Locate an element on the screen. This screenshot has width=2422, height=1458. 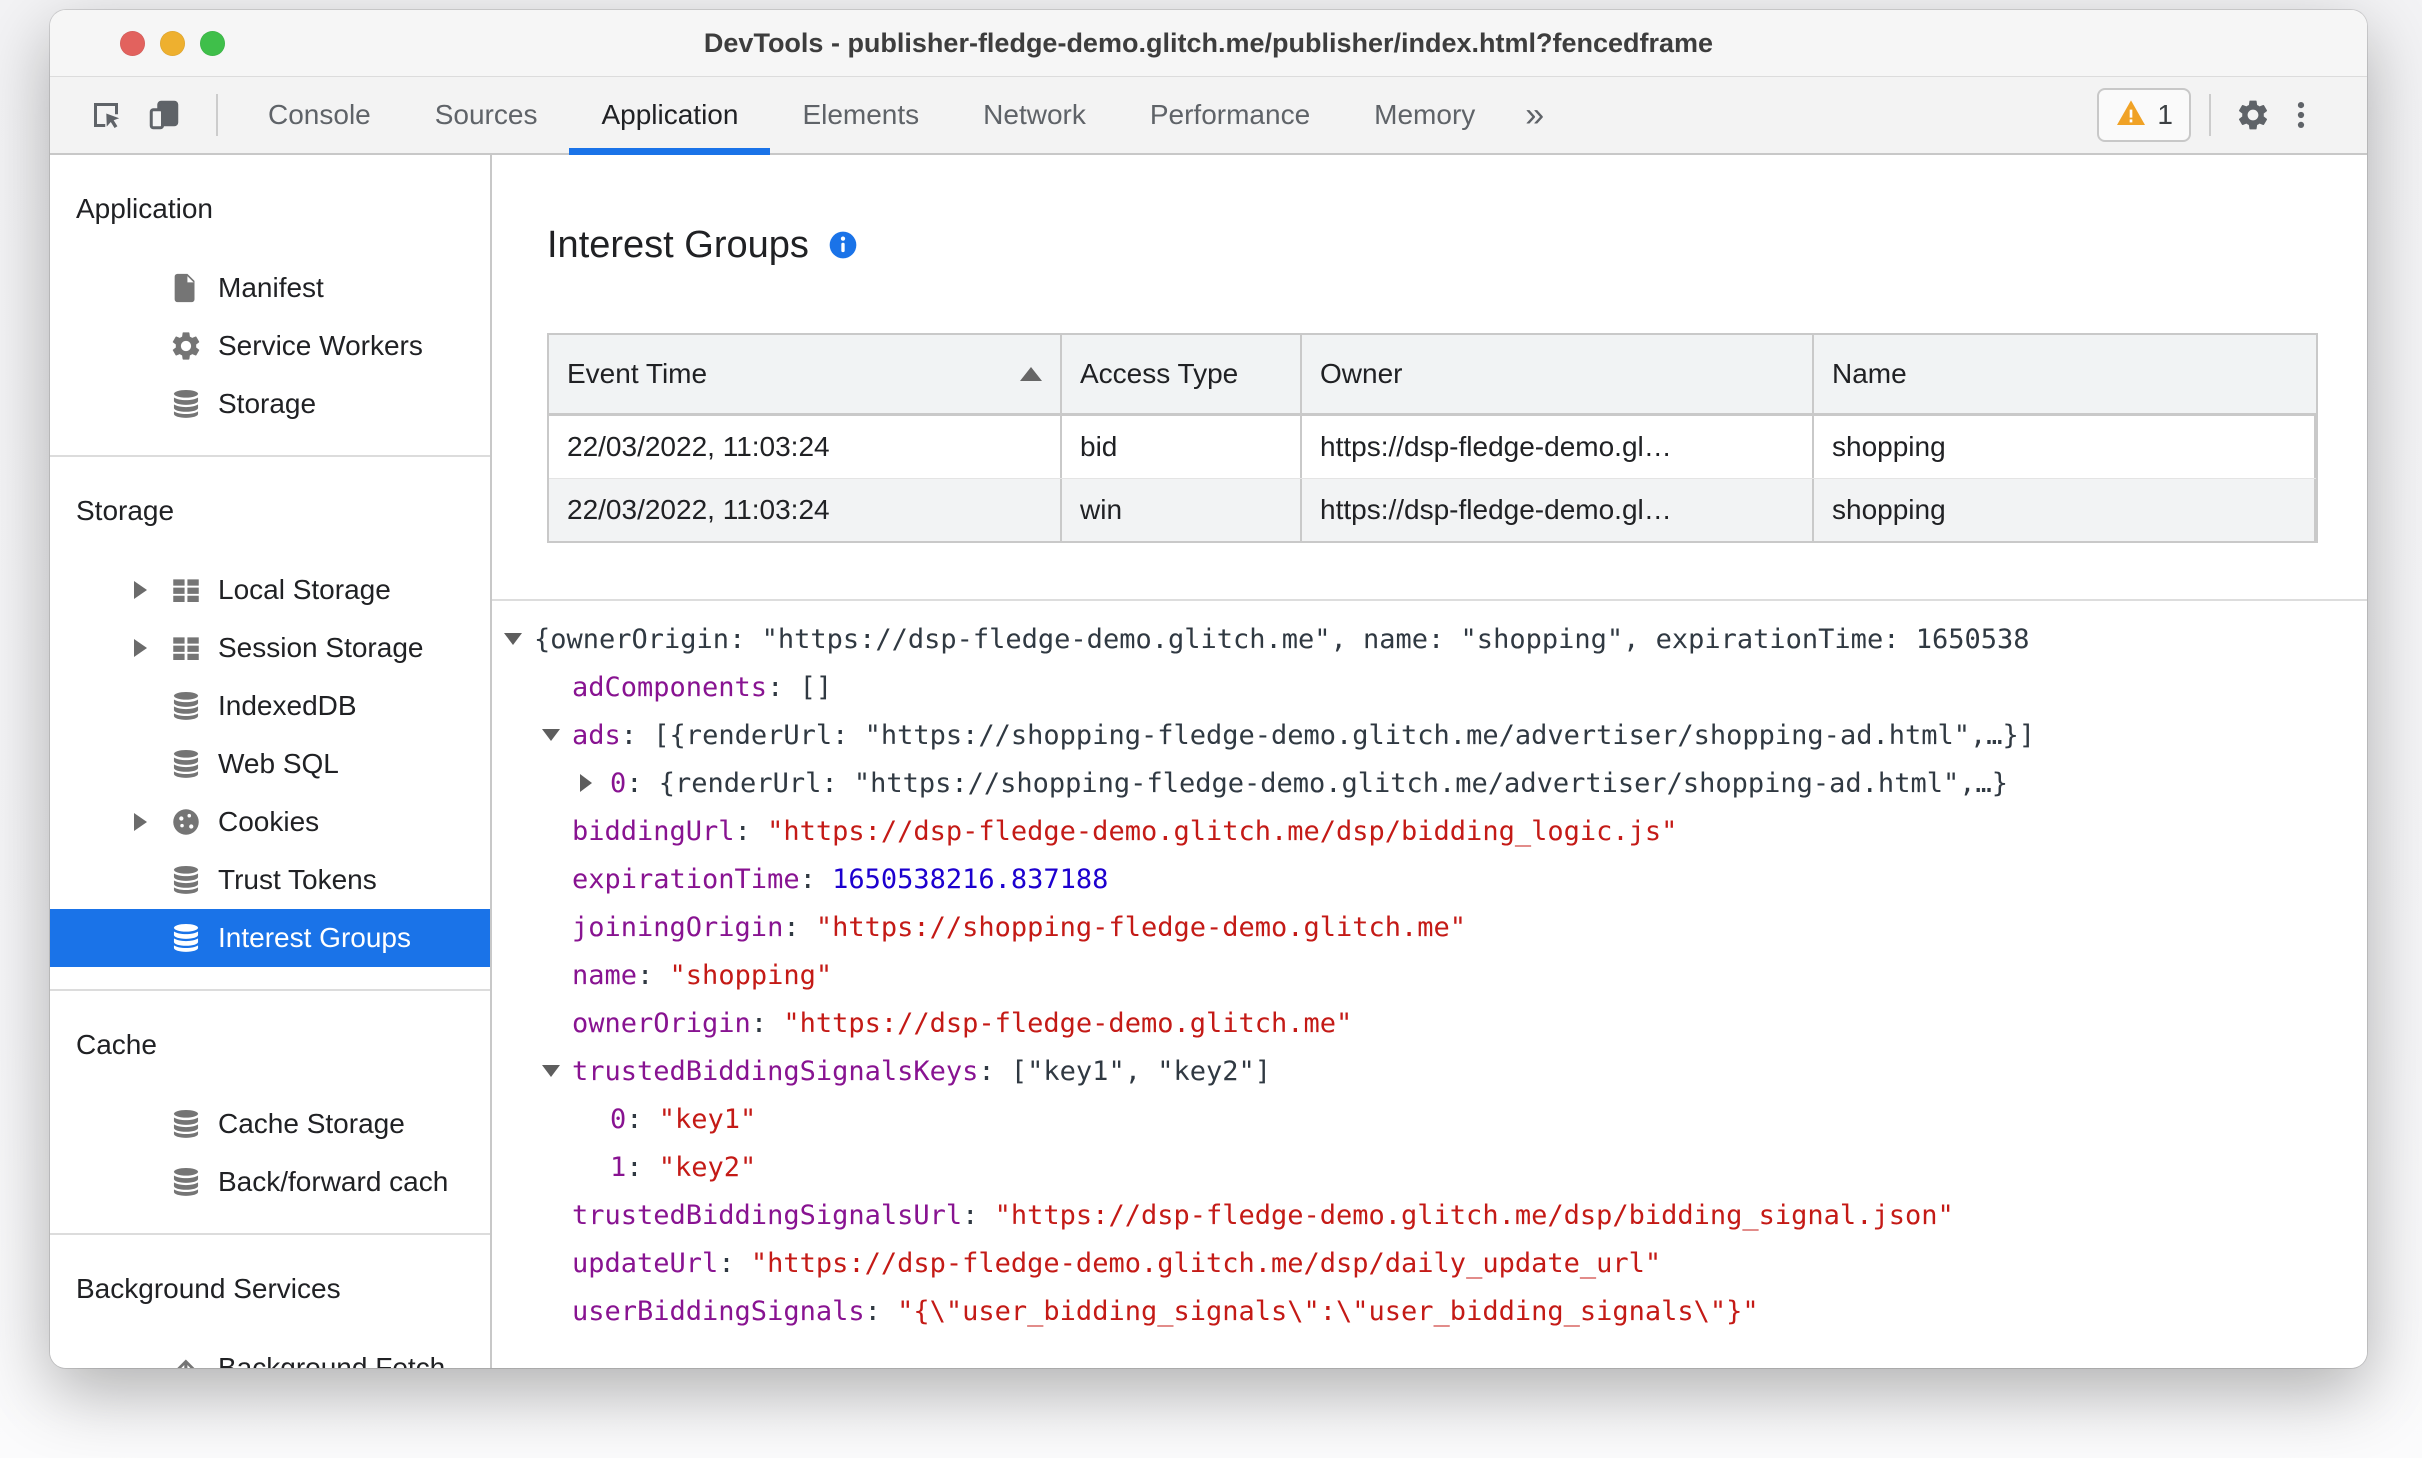
zoom-button is located at coordinates (212, 43).